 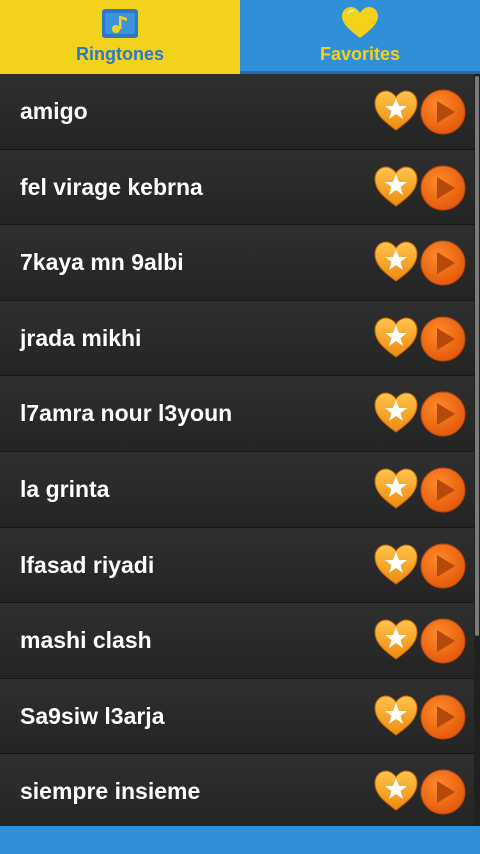 What do you see at coordinates (477, 356) in the screenshot?
I see `scroll-thumb` at bounding box center [477, 356].